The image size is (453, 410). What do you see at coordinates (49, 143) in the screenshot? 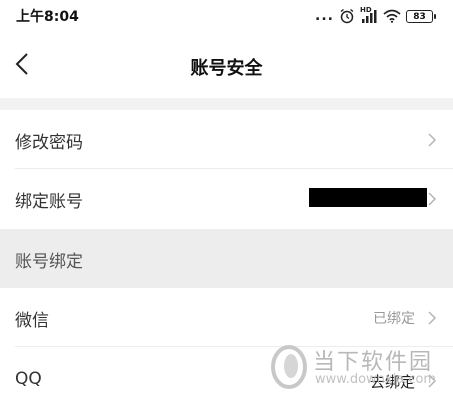
I see `change-password-label: 修改密码` at bounding box center [49, 143].